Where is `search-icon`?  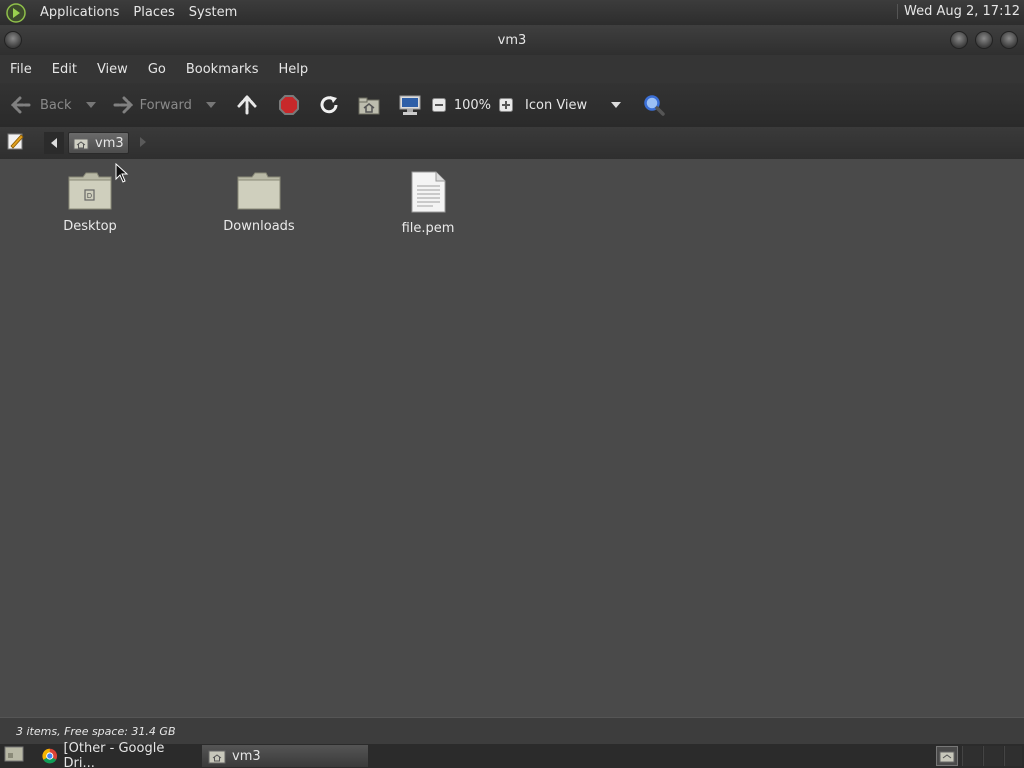
search-icon is located at coordinates (654, 105).